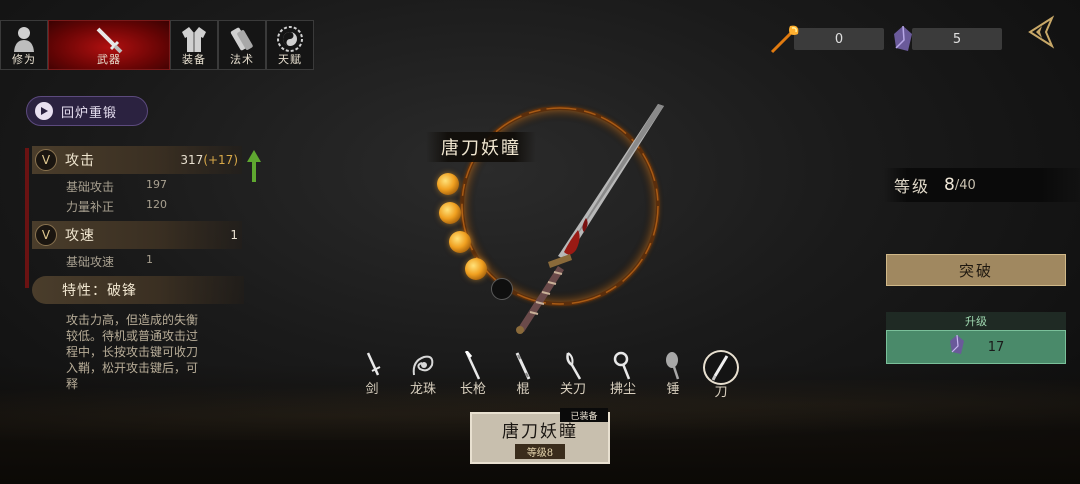  What do you see at coordinates (721, 392) in the screenshot?
I see `weapon-type-label: 刀` at bounding box center [721, 392].